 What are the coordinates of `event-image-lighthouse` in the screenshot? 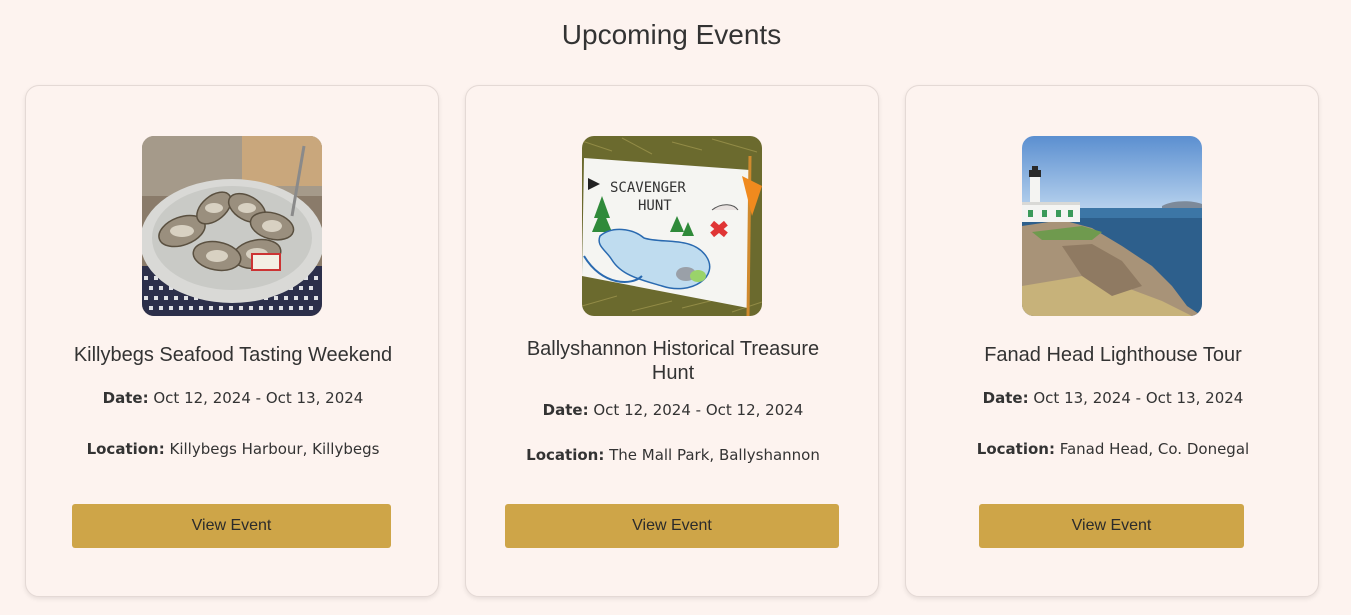 It's located at (1112, 226).